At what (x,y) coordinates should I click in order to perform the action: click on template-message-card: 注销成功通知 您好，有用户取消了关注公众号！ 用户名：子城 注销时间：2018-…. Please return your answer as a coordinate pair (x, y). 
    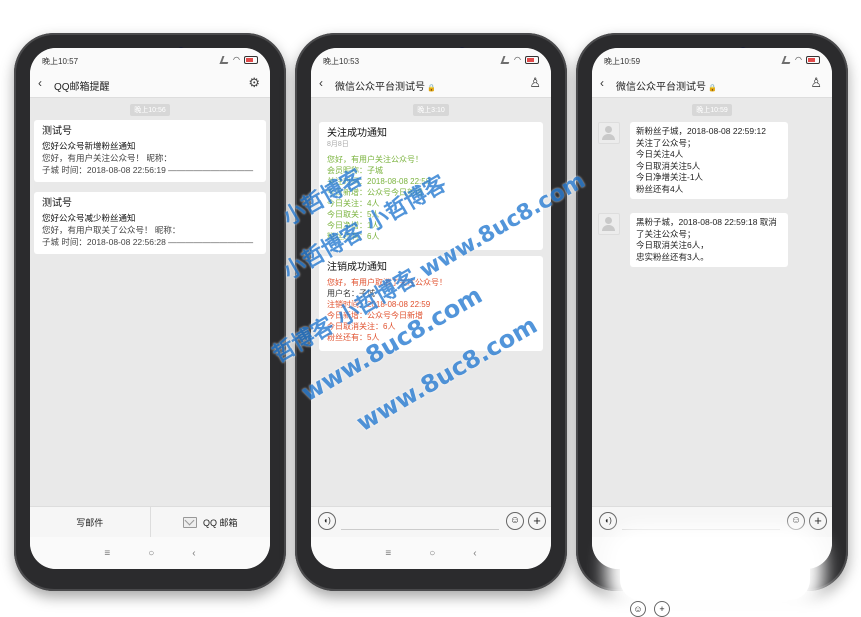
    Looking at the image, I should click on (431, 303).